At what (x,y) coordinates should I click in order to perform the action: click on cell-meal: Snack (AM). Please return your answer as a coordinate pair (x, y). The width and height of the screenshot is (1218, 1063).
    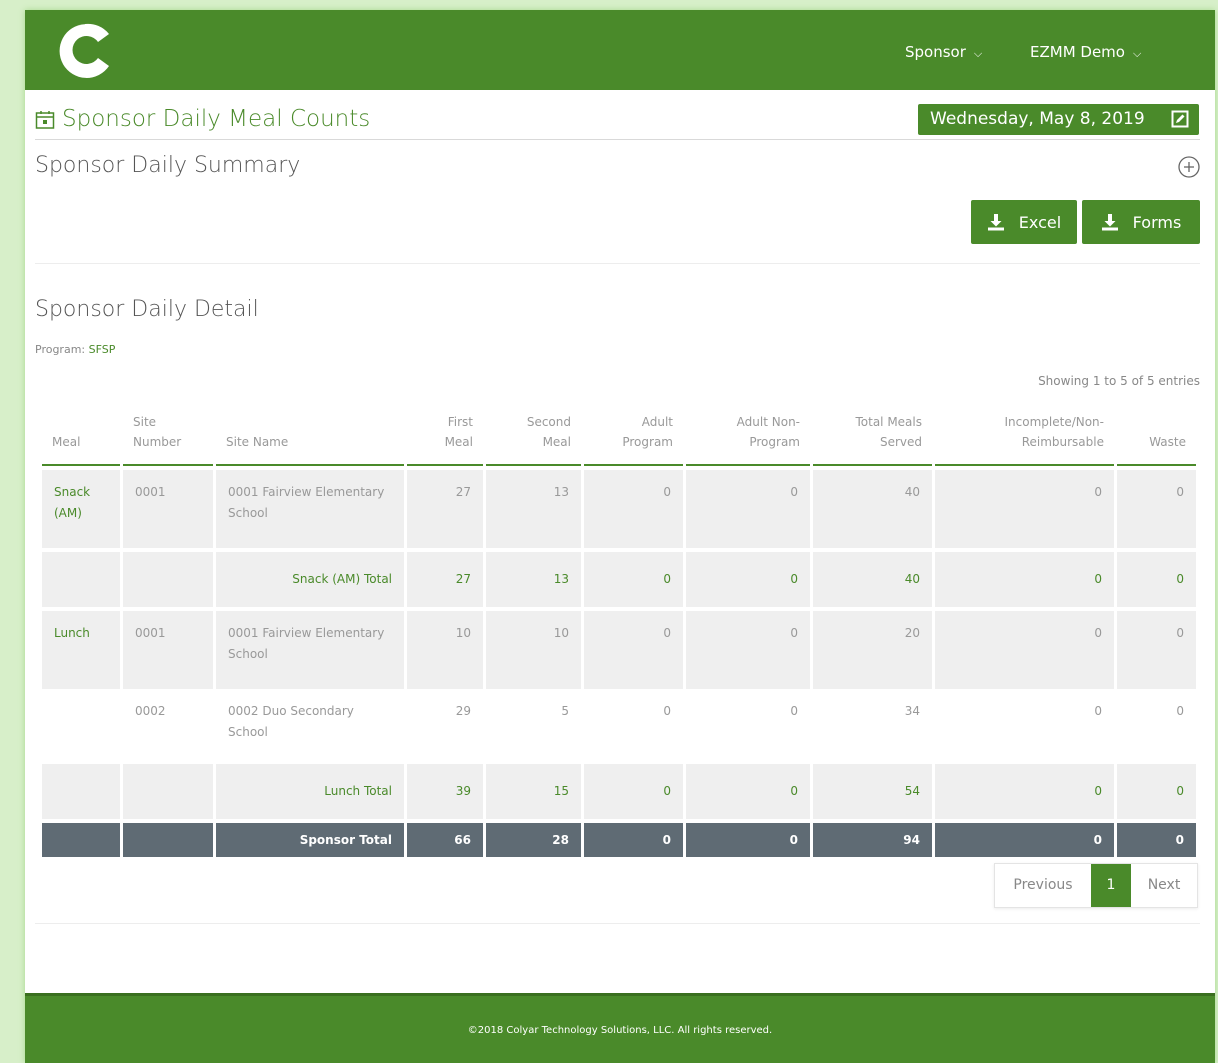
    Looking at the image, I should click on (81, 509).